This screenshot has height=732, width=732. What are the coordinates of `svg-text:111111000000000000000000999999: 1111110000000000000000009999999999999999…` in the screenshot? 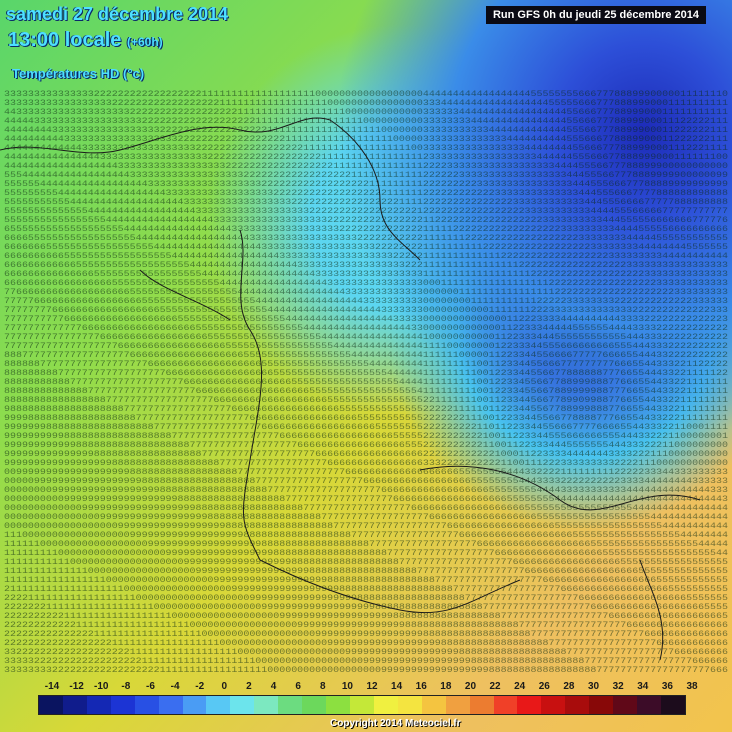 It's located at (366, 544).